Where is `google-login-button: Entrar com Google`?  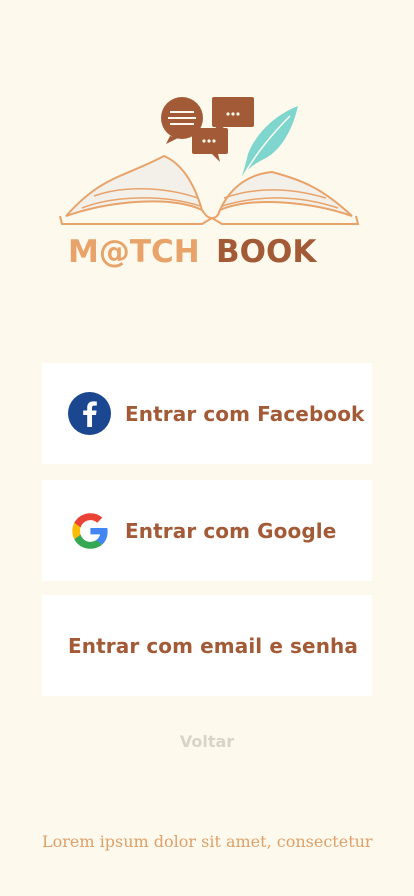
google-login-button: Entrar com Google is located at coordinates (207, 530).